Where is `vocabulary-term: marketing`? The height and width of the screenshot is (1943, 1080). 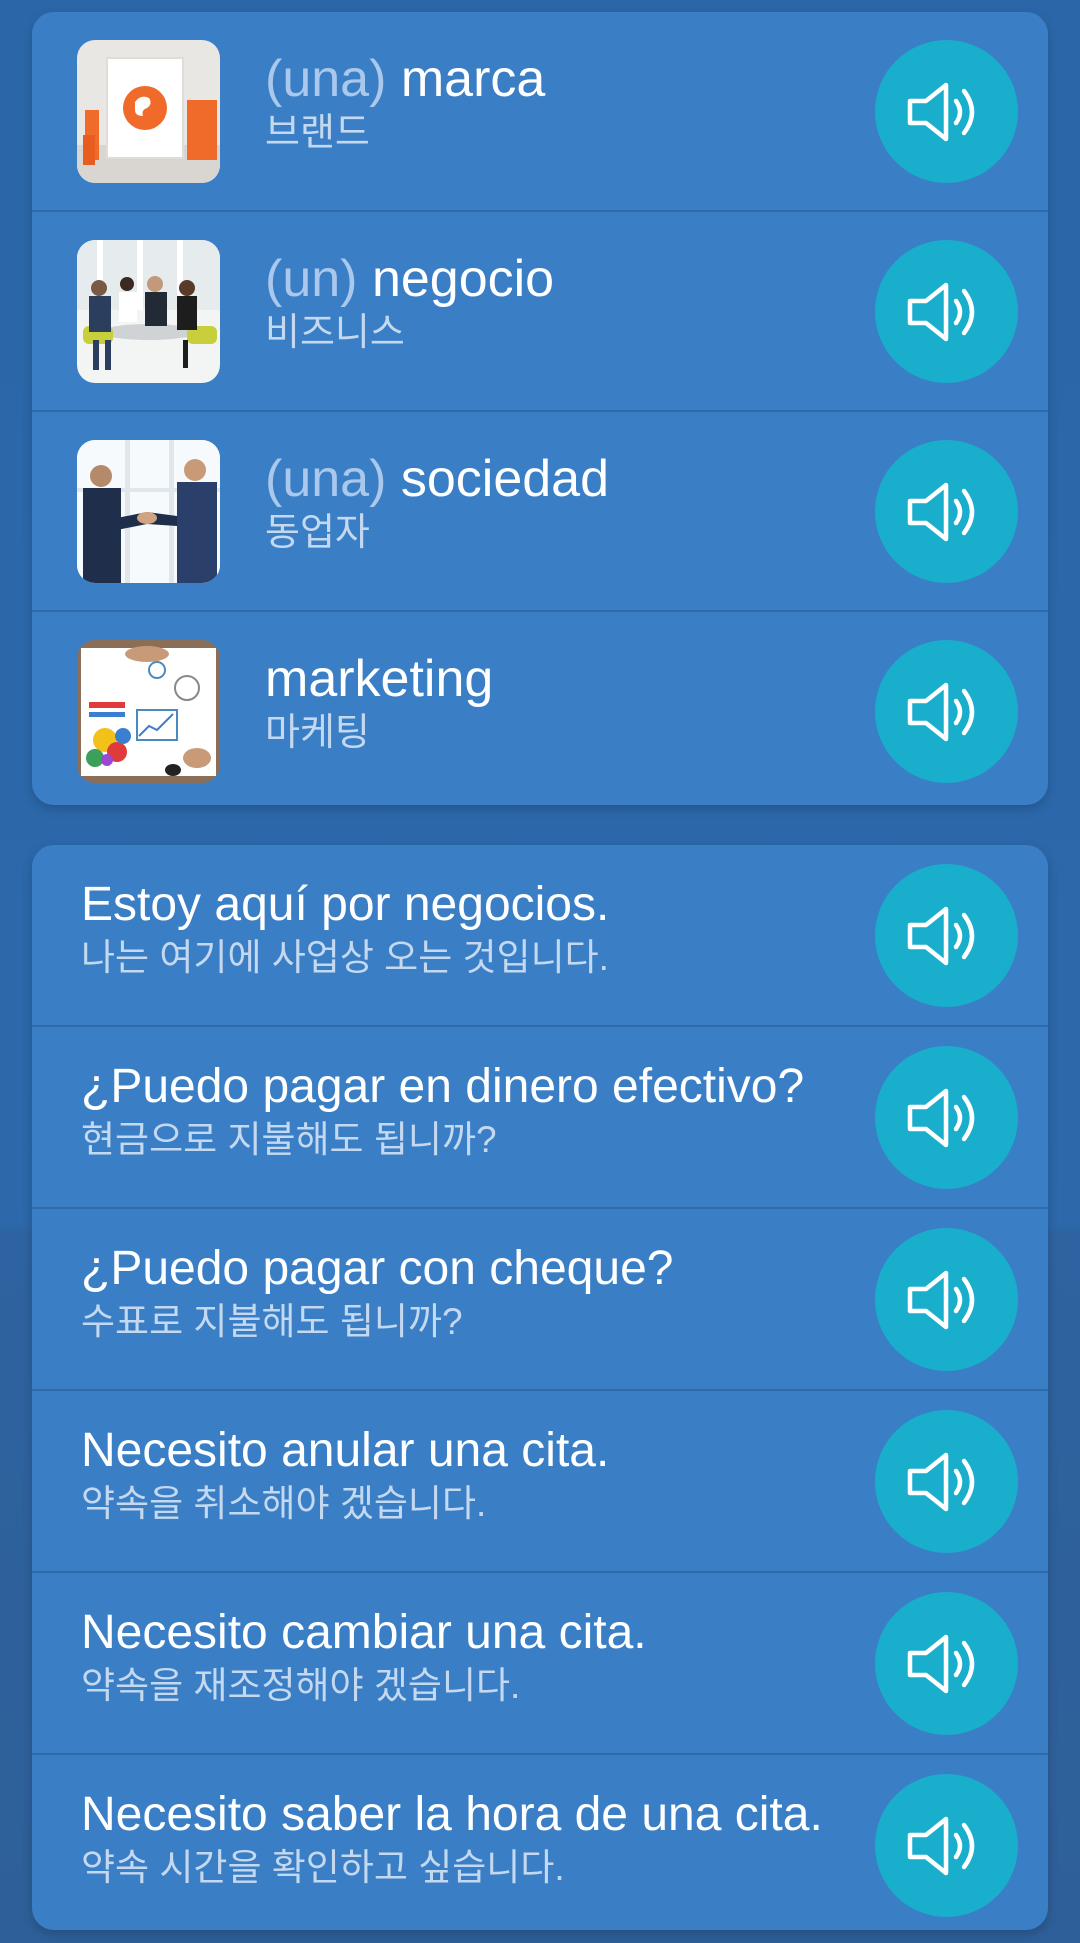
vocabulary-term: marketing is located at coordinates (379, 679).